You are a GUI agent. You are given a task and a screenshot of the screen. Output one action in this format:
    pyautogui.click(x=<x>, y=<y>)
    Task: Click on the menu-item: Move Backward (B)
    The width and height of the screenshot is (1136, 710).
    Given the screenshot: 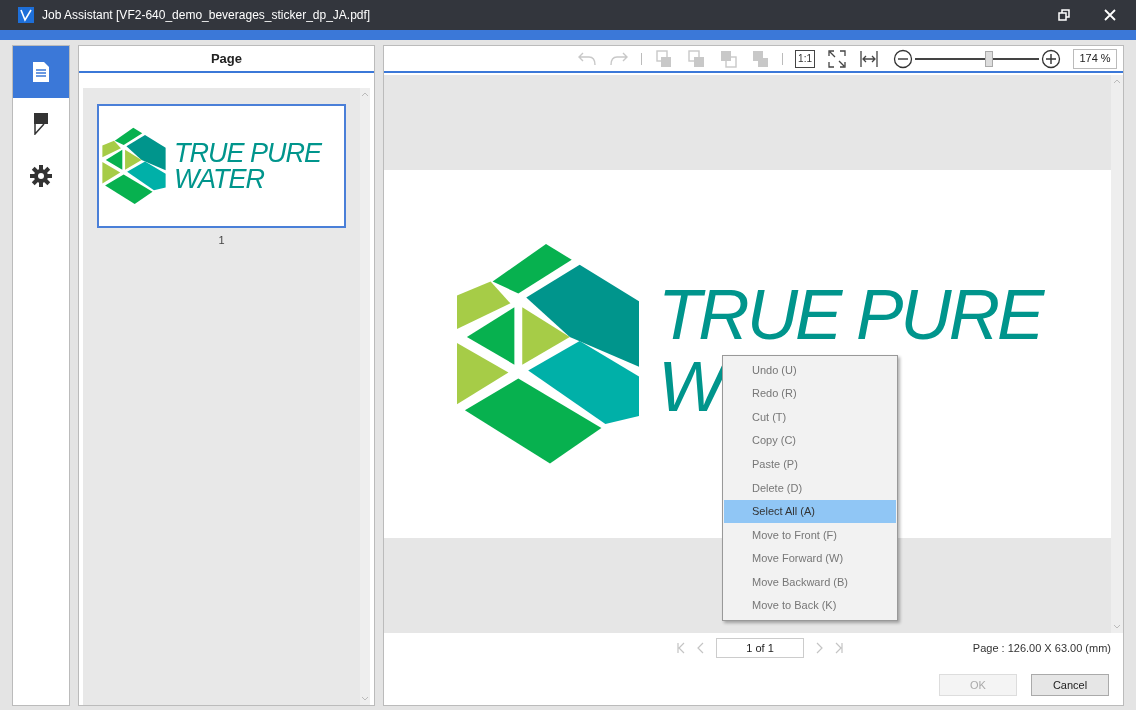 What is the action you would take?
    pyautogui.click(x=810, y=582)
    